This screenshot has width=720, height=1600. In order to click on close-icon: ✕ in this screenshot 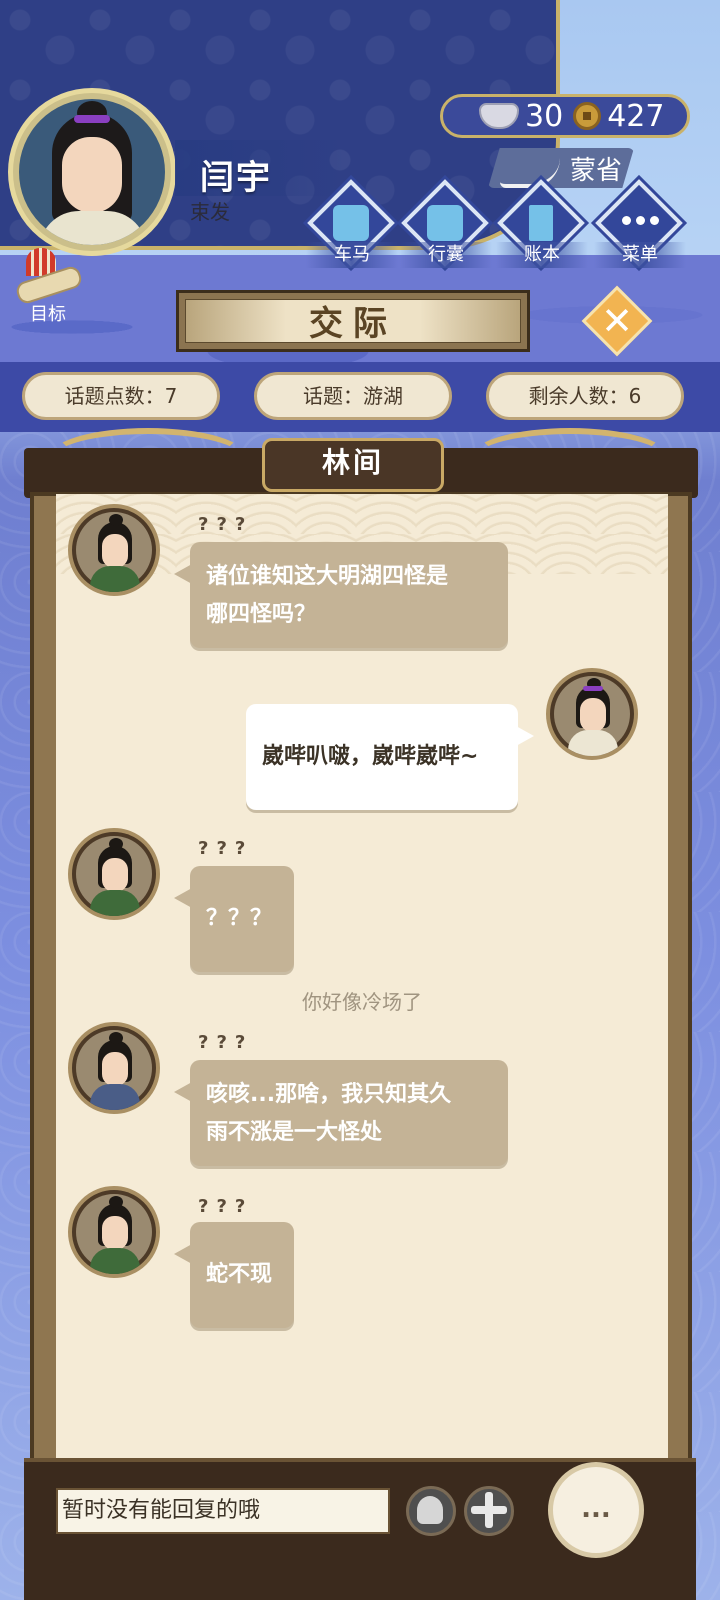, I will do `click(617, 321)`.